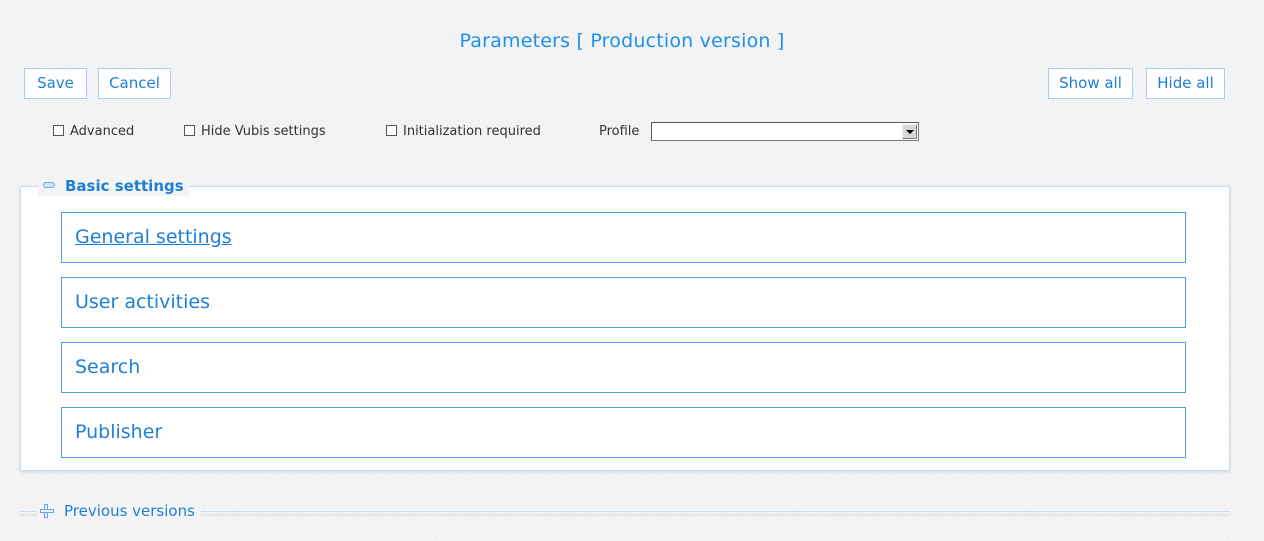 The image size is (1264, 541). I want to click on section-general-settings: General settings, so click(623, 237).